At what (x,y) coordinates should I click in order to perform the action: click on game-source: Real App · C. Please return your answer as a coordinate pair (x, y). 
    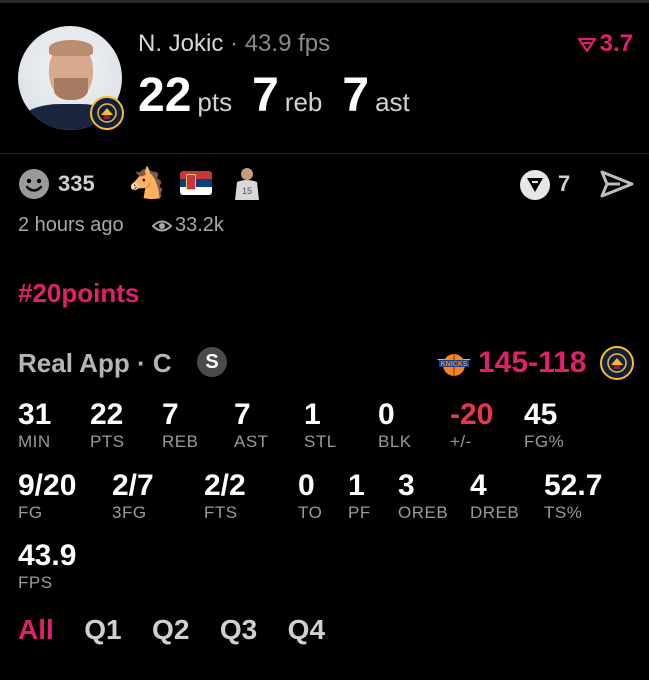
    Looking at the image, I should click on (95, 363).